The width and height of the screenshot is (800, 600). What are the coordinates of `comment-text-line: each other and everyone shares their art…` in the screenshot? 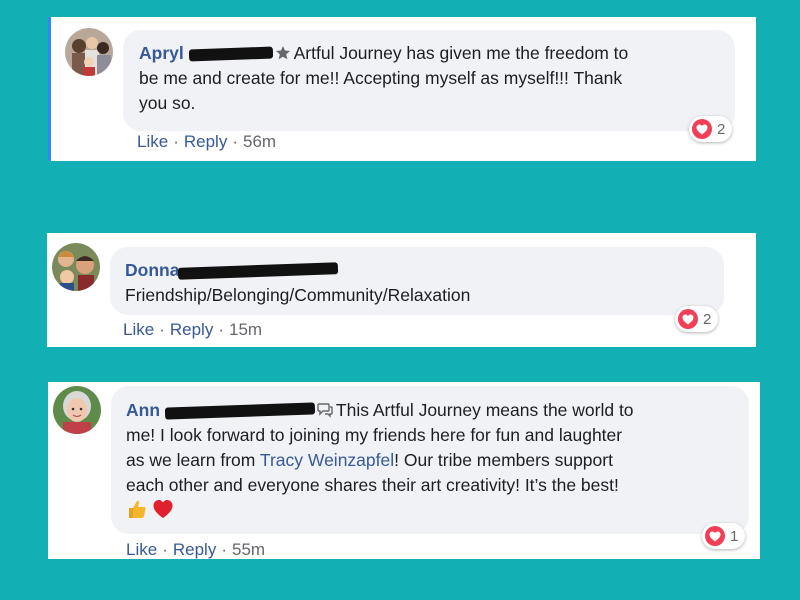 It's located at (372, 485).